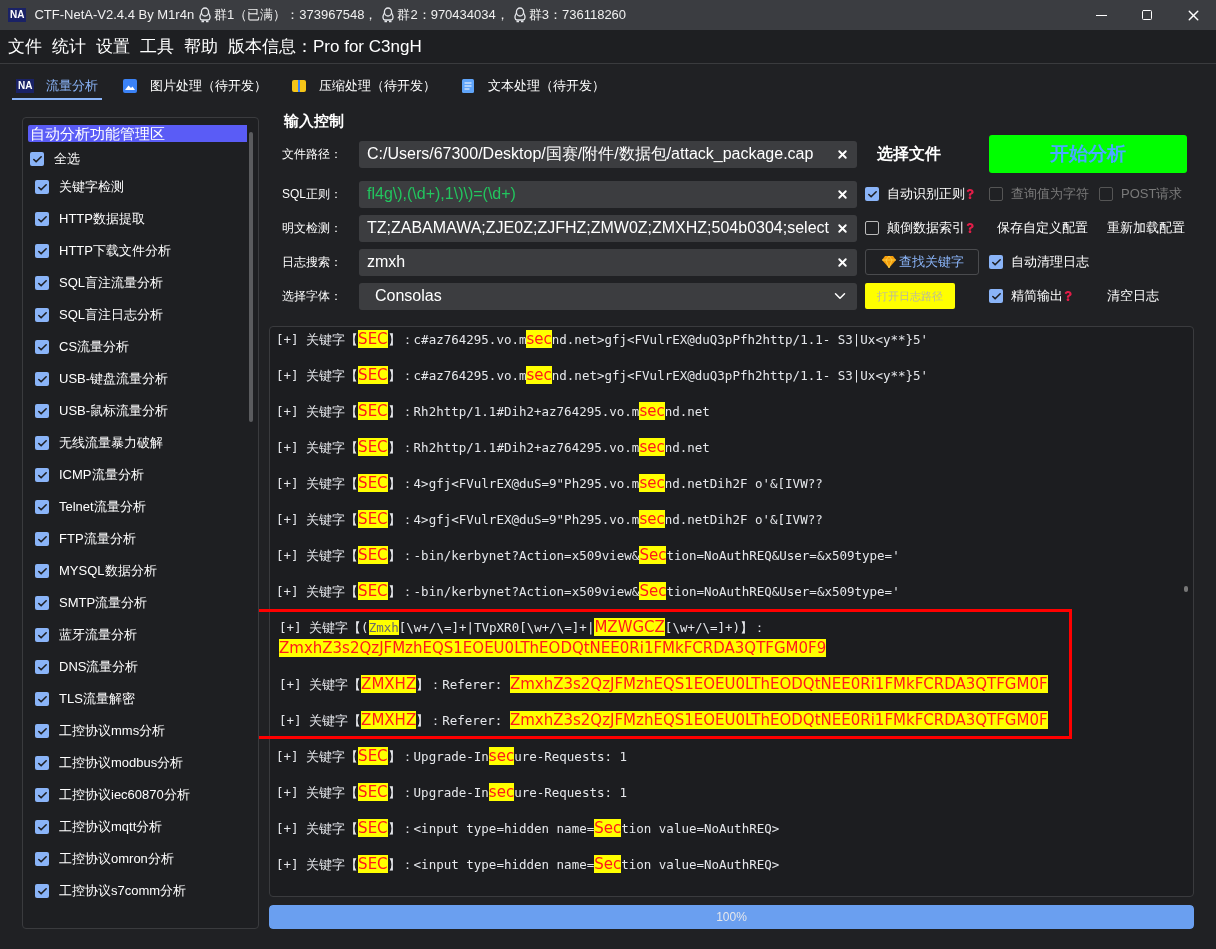 This screenshot has height=949, width=1216. What do you see at coordinates (114, 15) in the screenshot?
I see `window-title: CTF-NetA-V2.4.4 By M1r4n` at bounding box center [114, 15].